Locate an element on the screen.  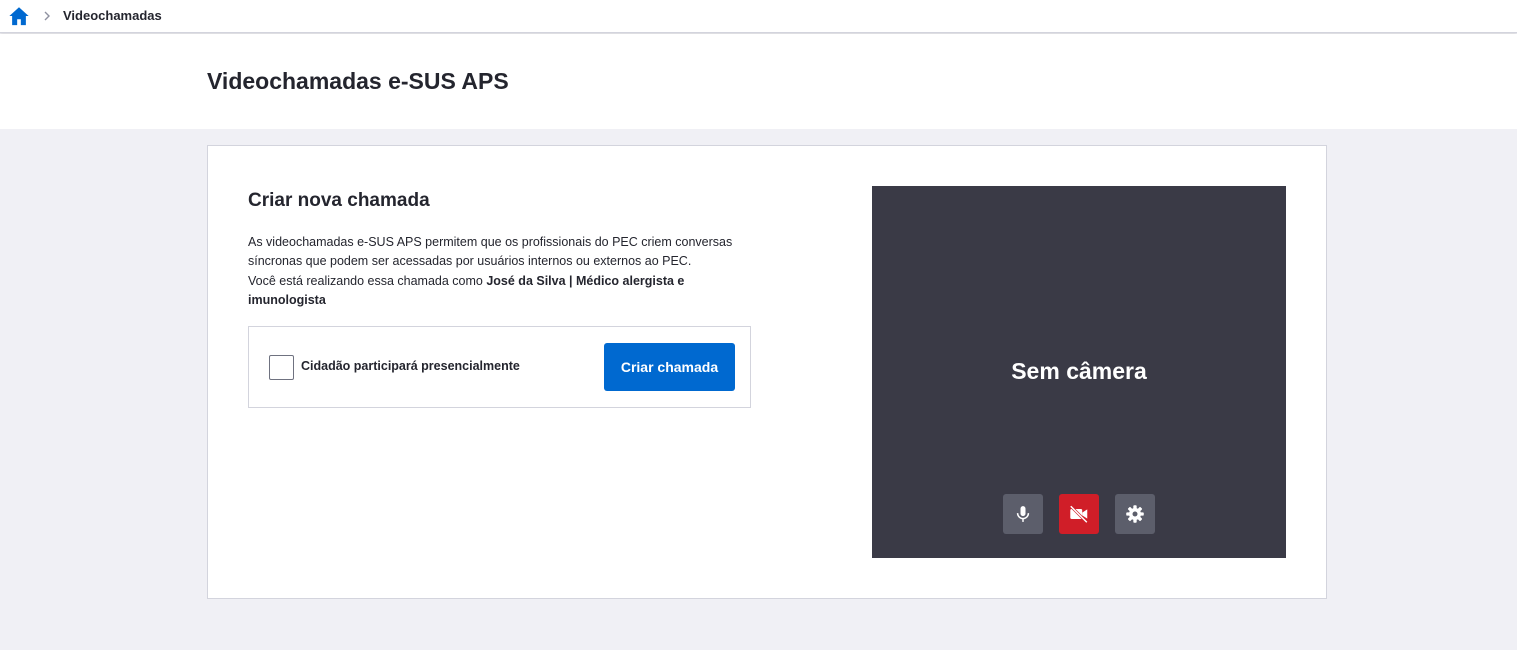
settings-button is located at coordinates (1135, 514).